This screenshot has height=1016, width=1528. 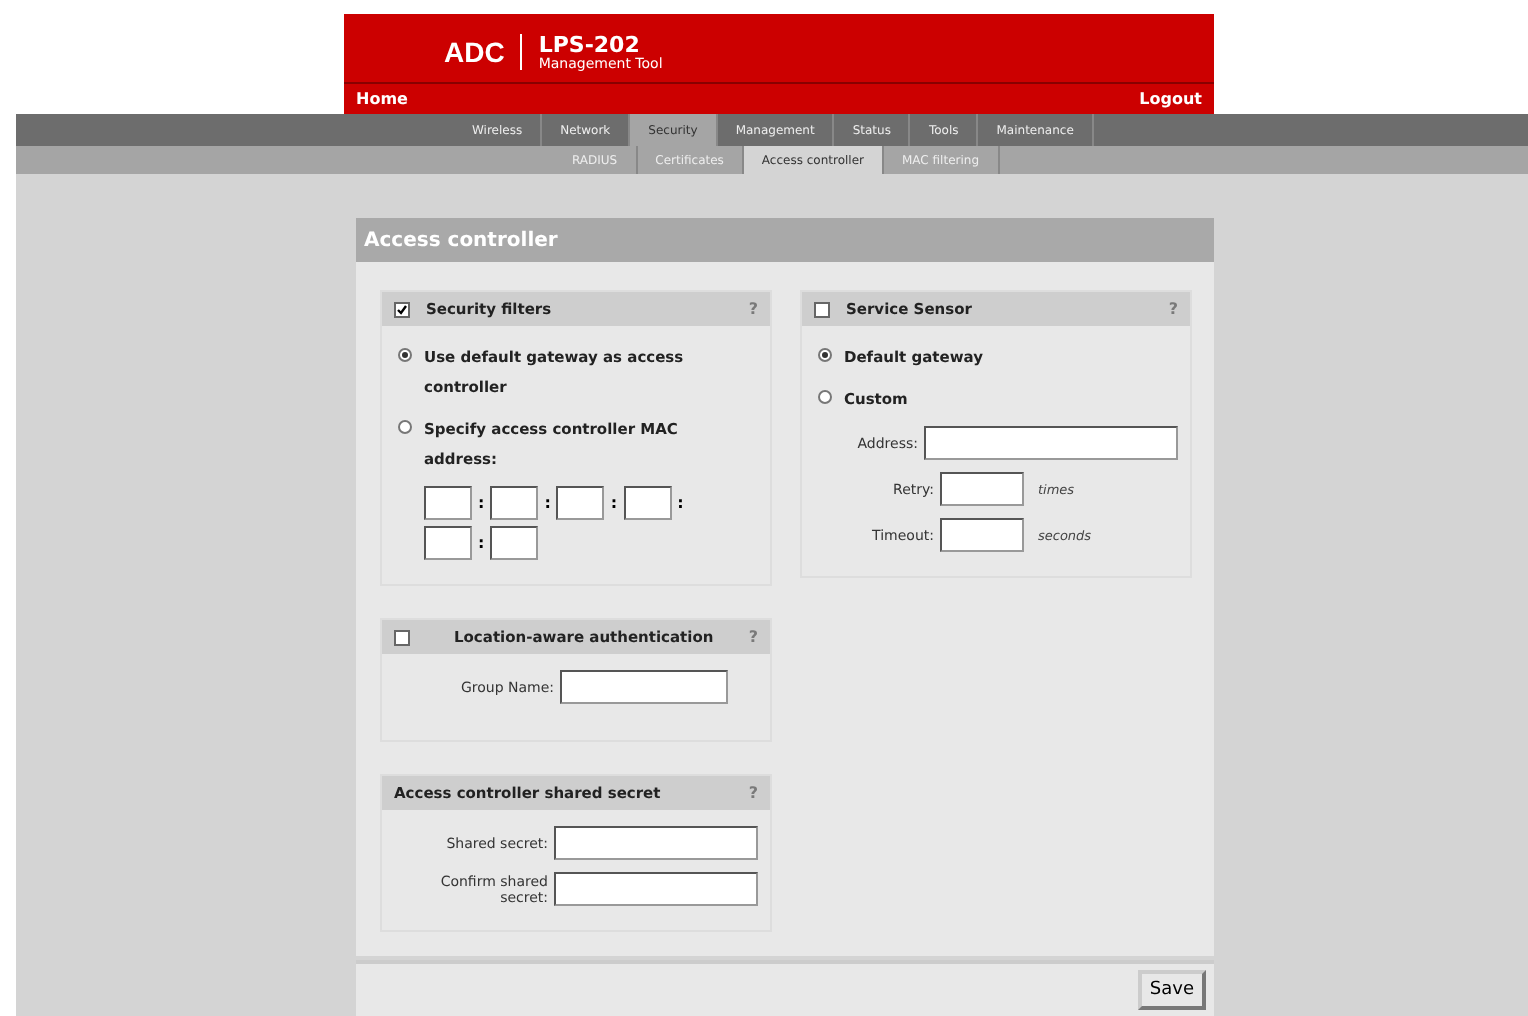 I want to click on logo: ADC, so click(x=474, y=52).